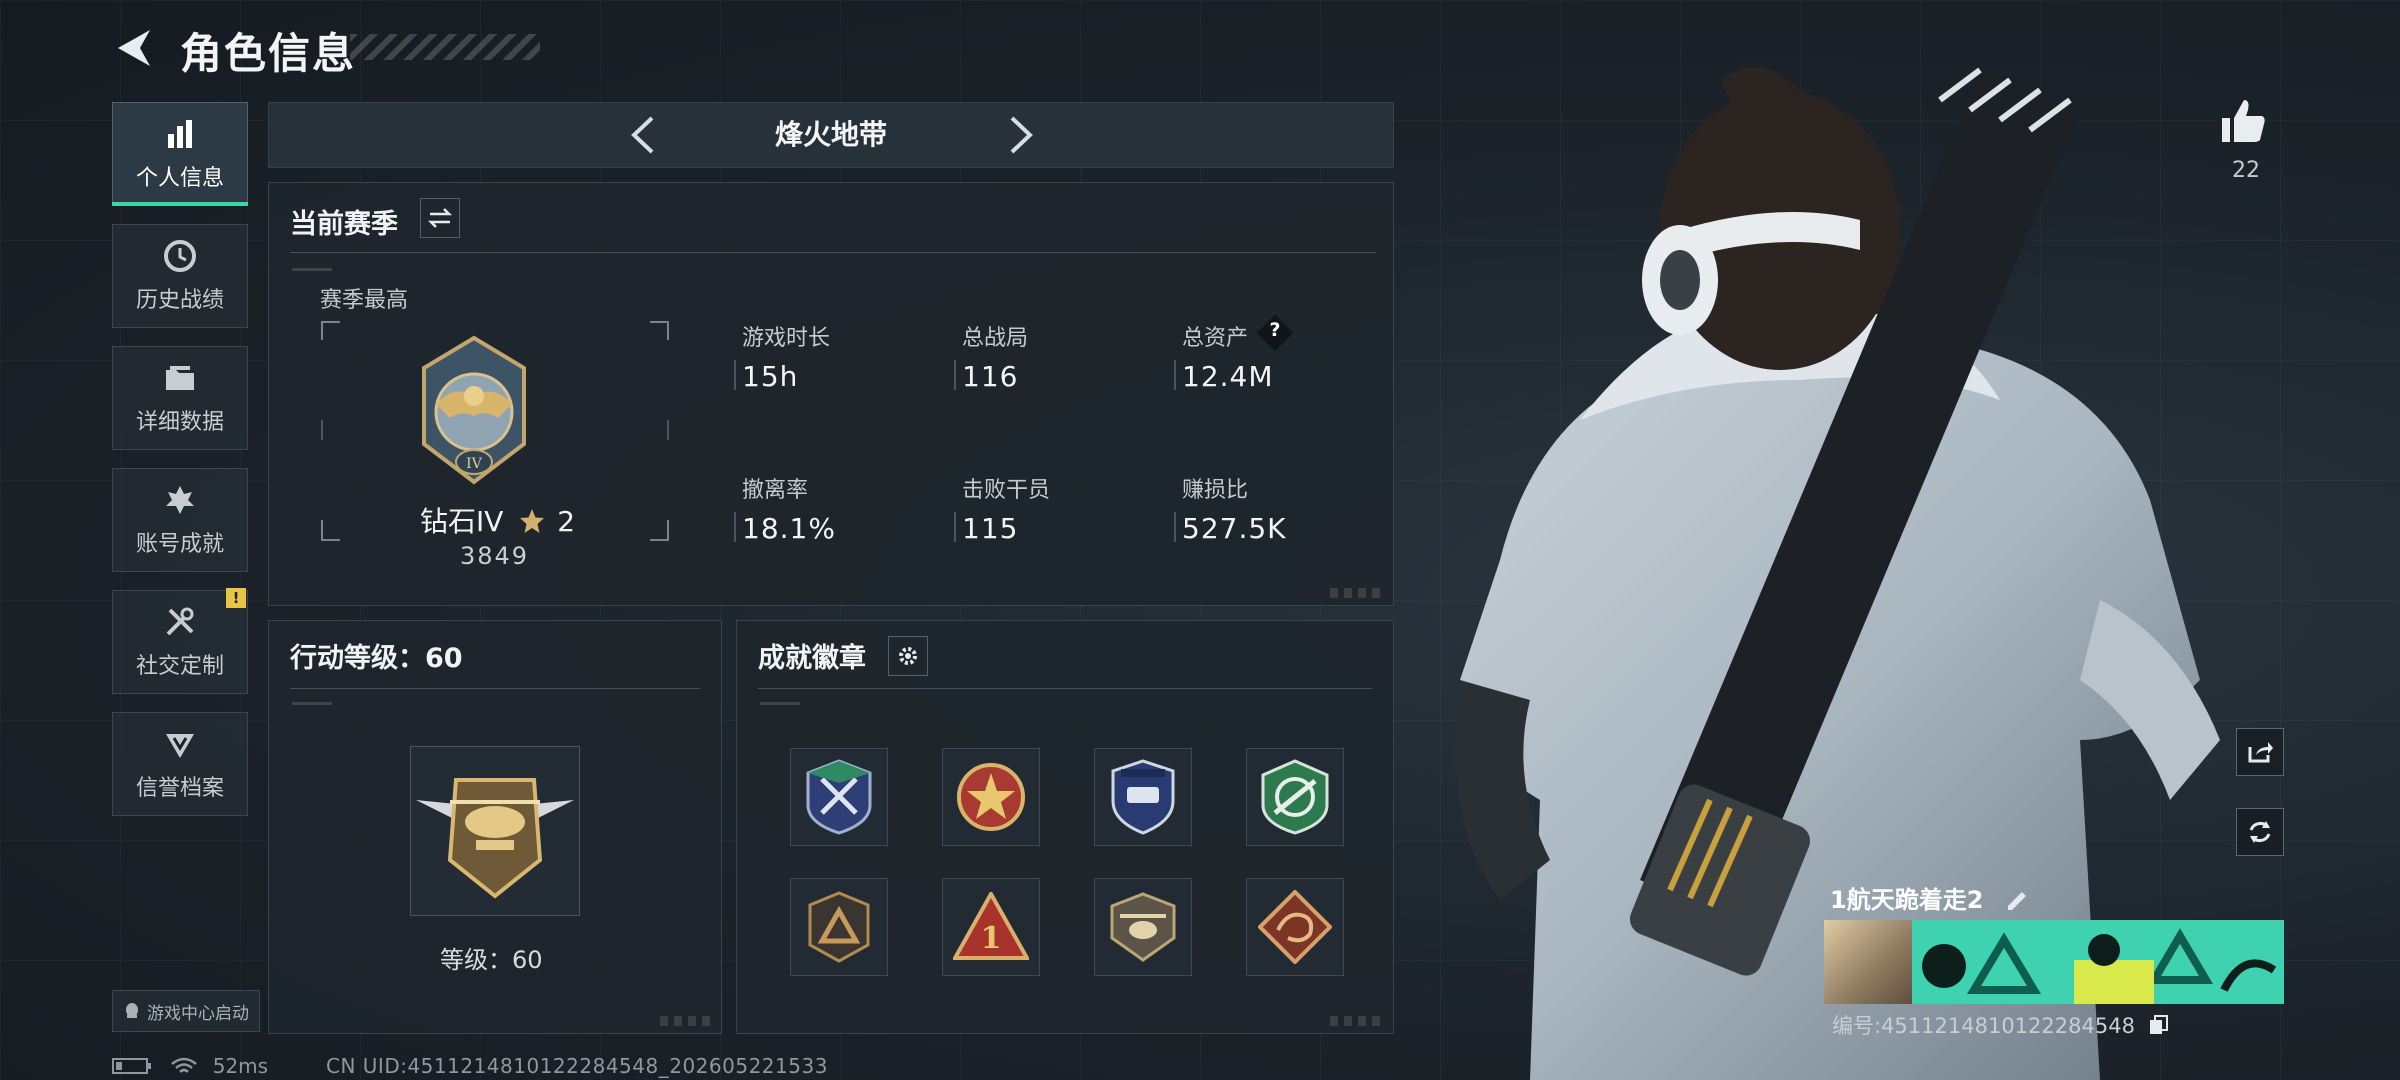 The height and width of the screenshot is (1080, 2400). What do you see at coordinates (180, 154) in the screenshot?
I see `sidebar-item-personal-info: 个人信息` at bounding box center [180, 154].